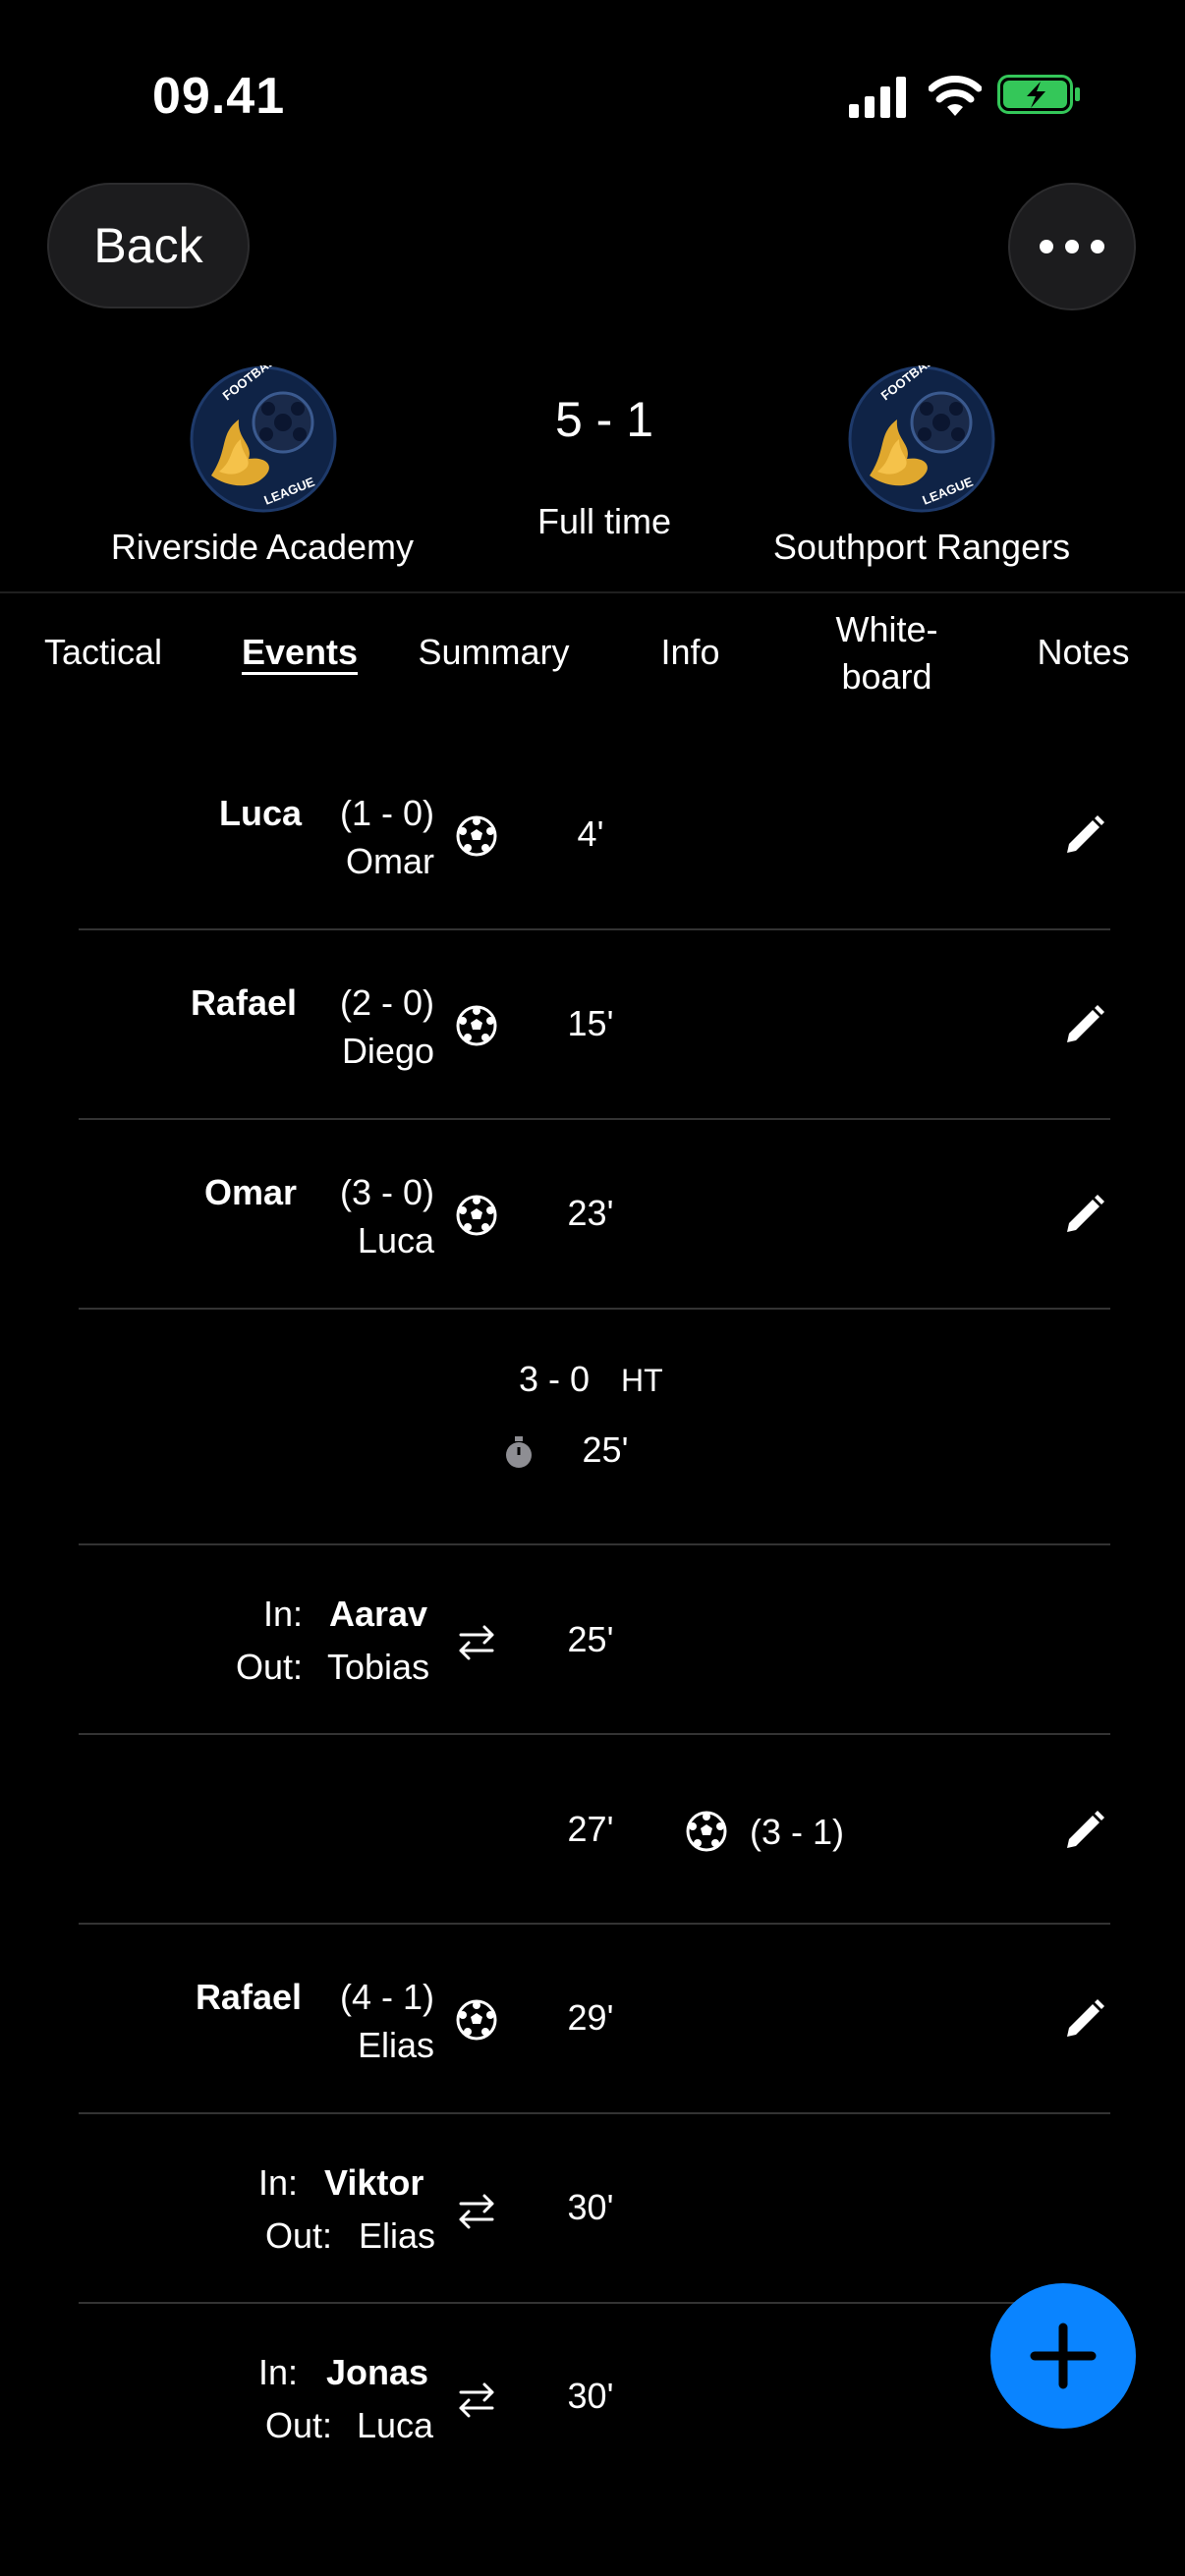  What do you see at coordinates (555, 1379) in the screenshot?
I see `halftime-score: 3 - 0` at bounding box center [555, 1379].